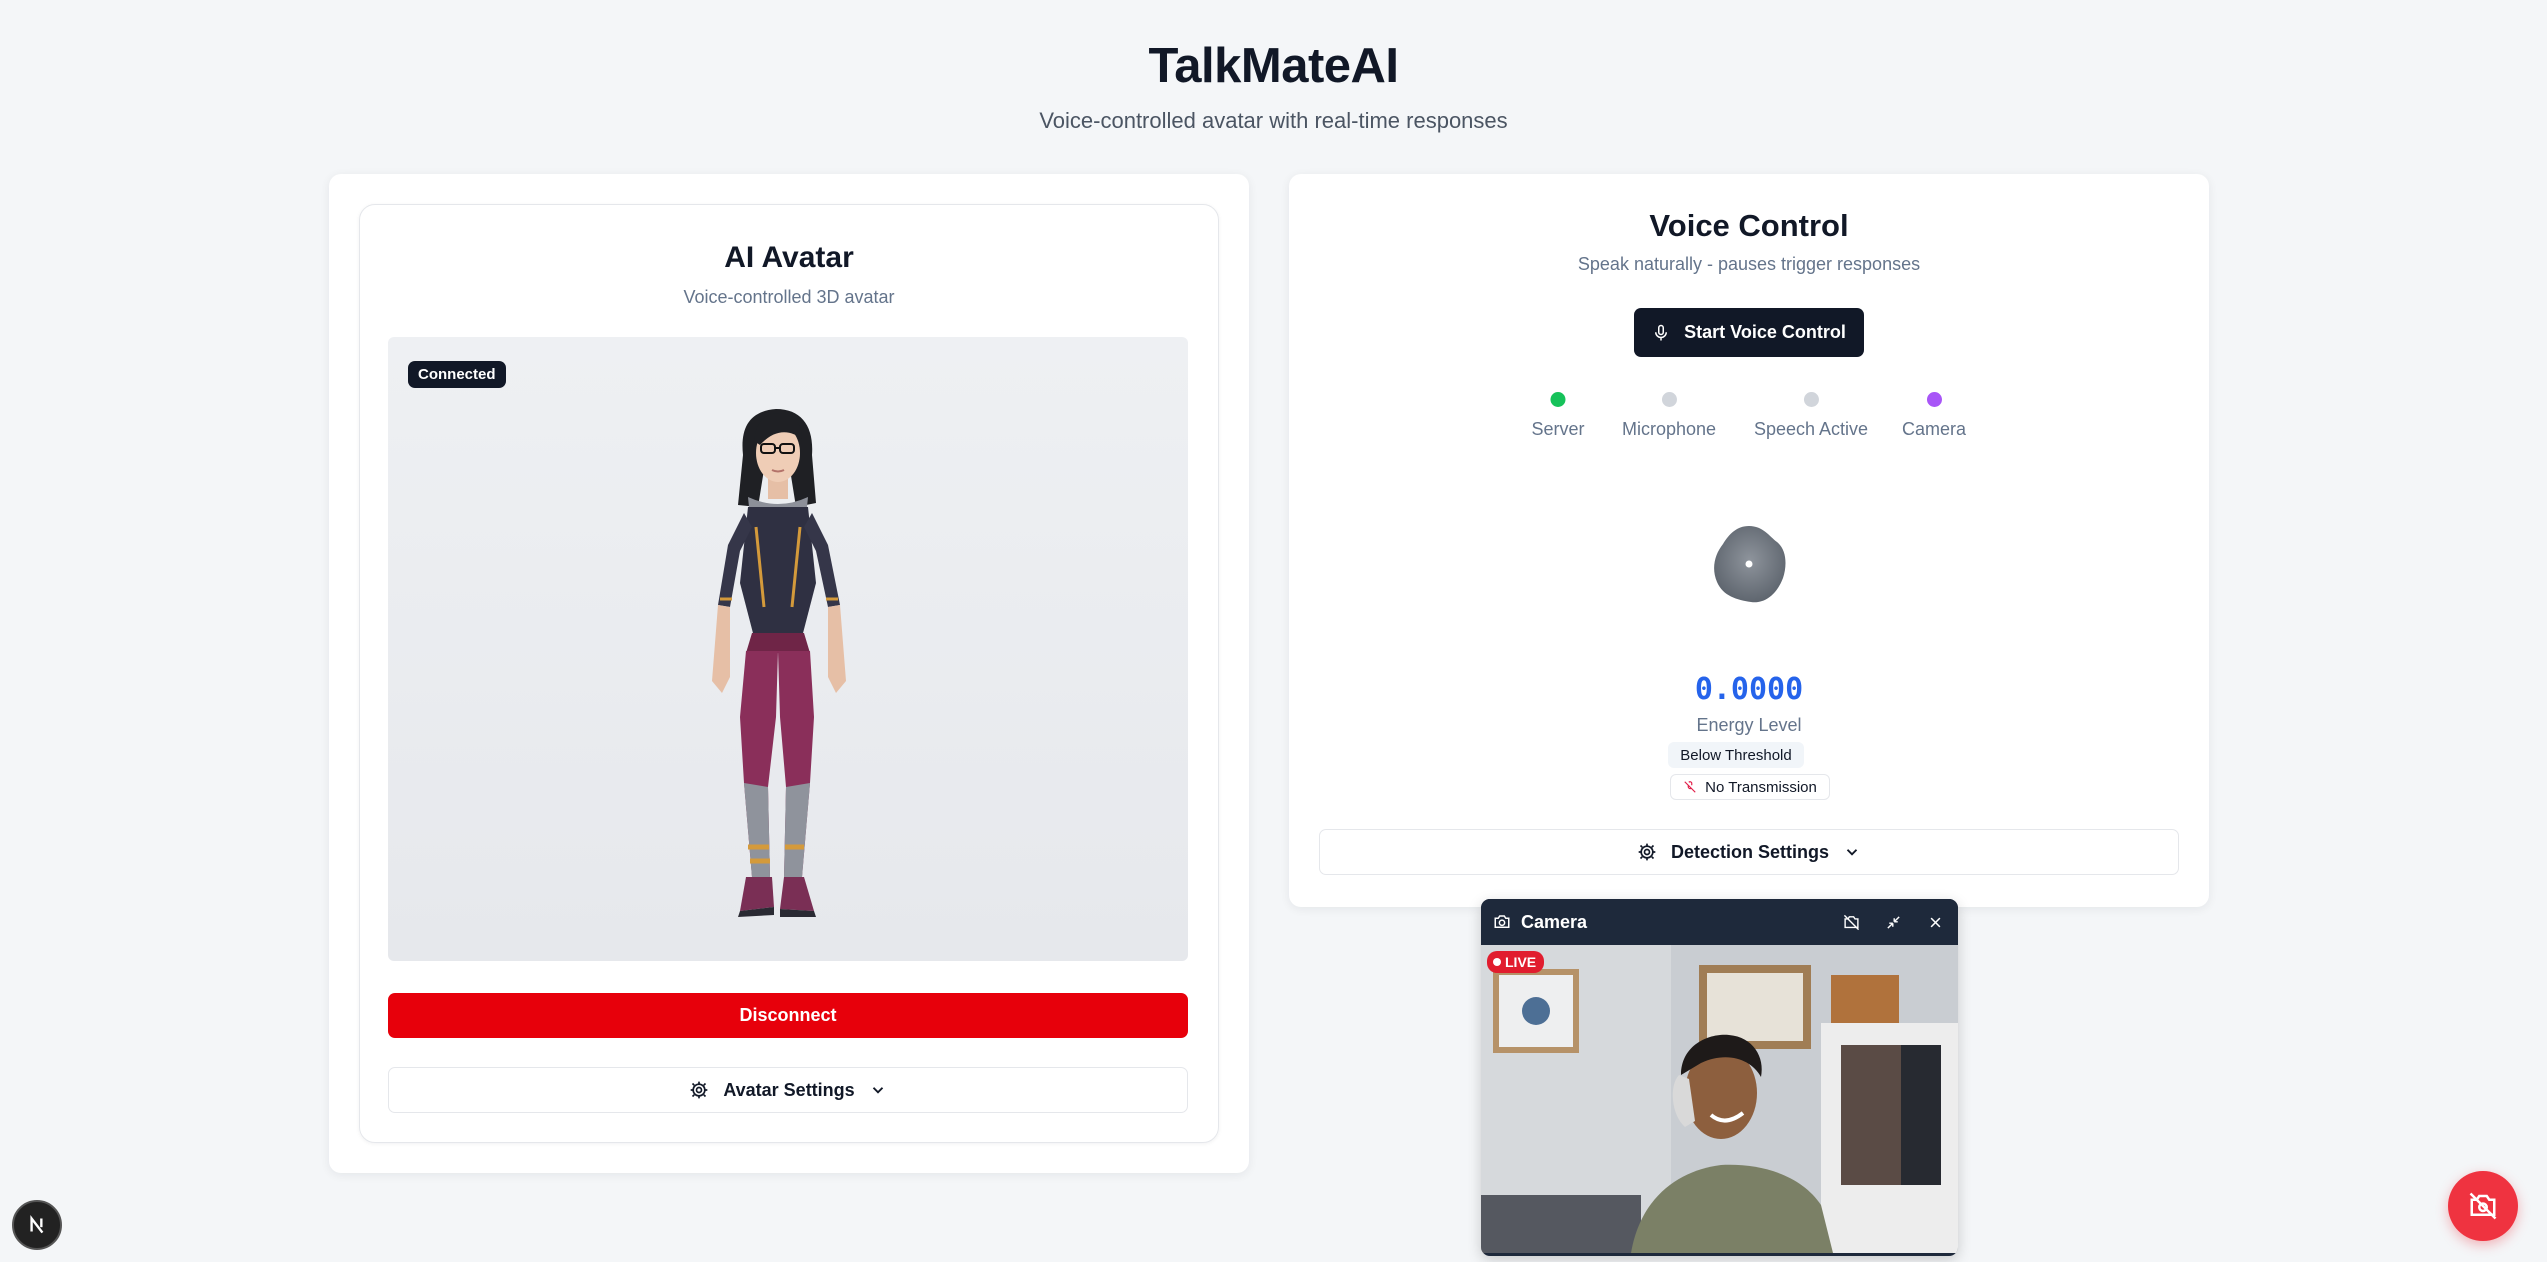  What do you see at coordinates (1661, 332) in the screenshot?
I see `mic-icon` at bounding box center [1661, 332].